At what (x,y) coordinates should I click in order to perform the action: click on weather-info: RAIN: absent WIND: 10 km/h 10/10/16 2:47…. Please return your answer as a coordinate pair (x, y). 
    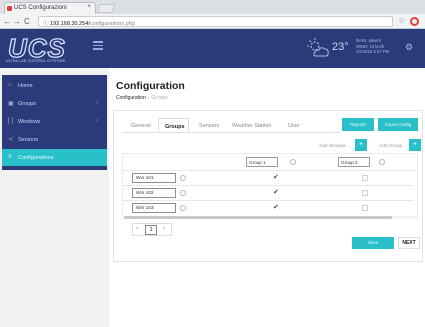
    Looking at the image, I should click on (372, 46).